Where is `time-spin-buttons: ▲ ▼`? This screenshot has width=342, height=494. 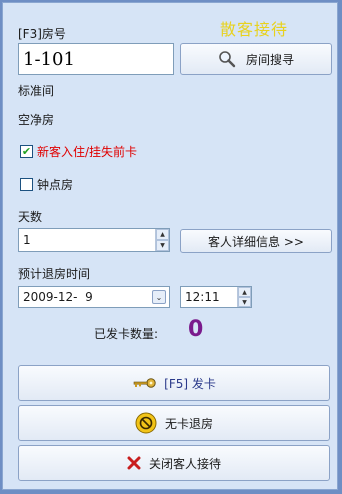 time-spin-buttons: ▲ ▼ is located at coordinates (244, 297).